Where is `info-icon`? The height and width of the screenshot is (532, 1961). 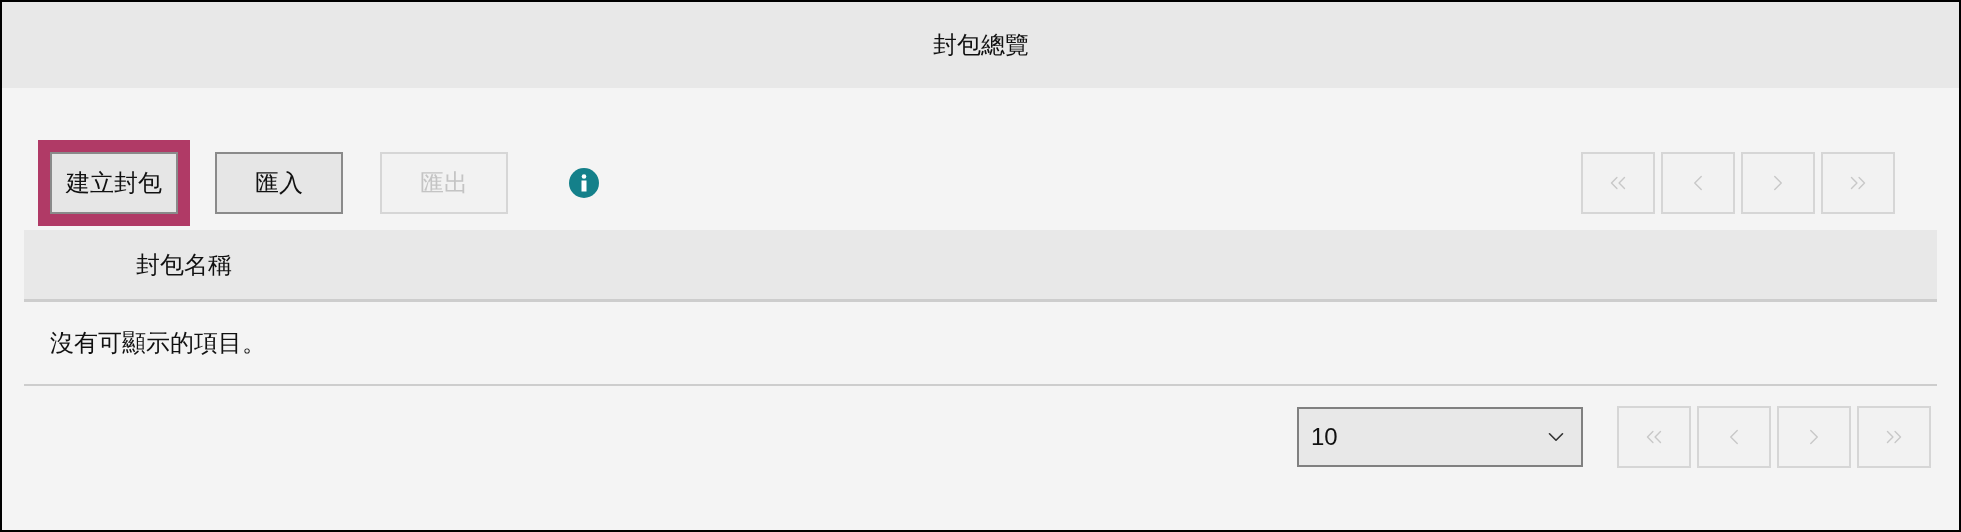
info-icon is located at coordinates (584, 183).